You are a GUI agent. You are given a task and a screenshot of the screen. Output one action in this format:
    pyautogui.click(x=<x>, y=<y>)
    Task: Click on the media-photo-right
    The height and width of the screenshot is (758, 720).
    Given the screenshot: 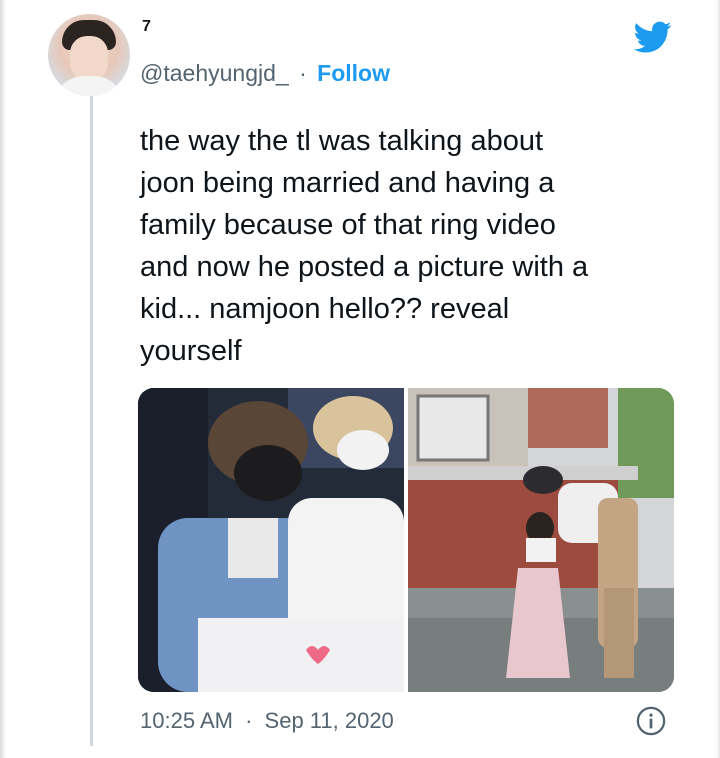 What is the action you would take?
    pyautogui.click(x=541, y=540)
    